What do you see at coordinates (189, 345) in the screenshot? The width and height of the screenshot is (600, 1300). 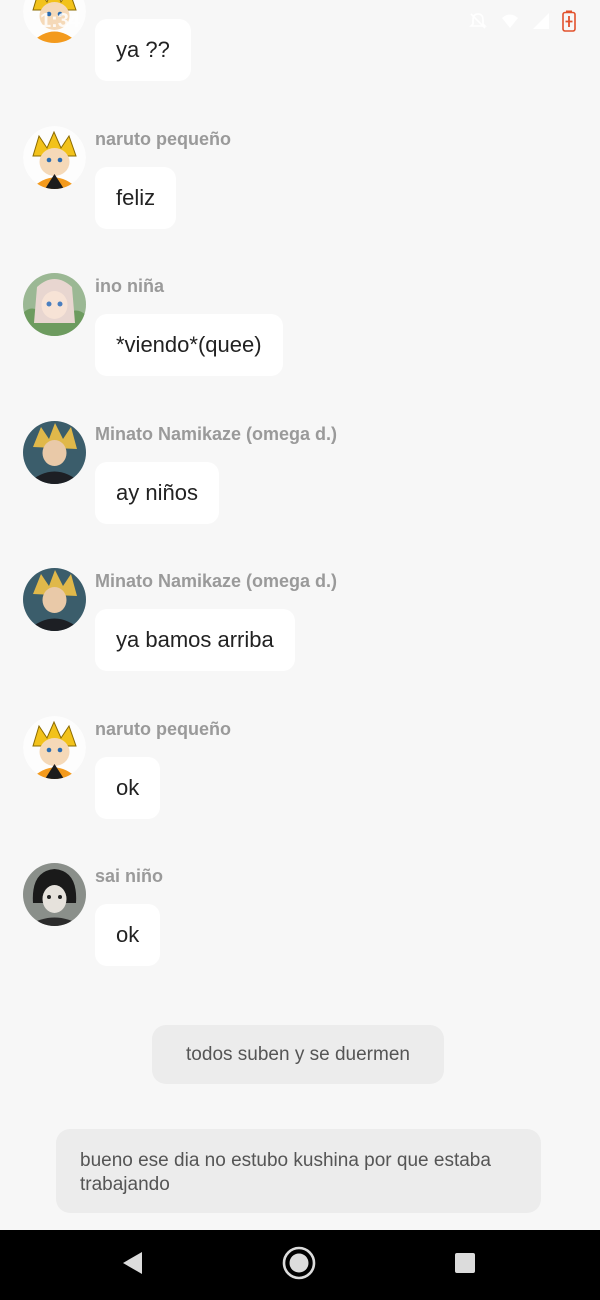 I see `message-bubble: *viendo*(quee)` at bounding box center [189, 345].